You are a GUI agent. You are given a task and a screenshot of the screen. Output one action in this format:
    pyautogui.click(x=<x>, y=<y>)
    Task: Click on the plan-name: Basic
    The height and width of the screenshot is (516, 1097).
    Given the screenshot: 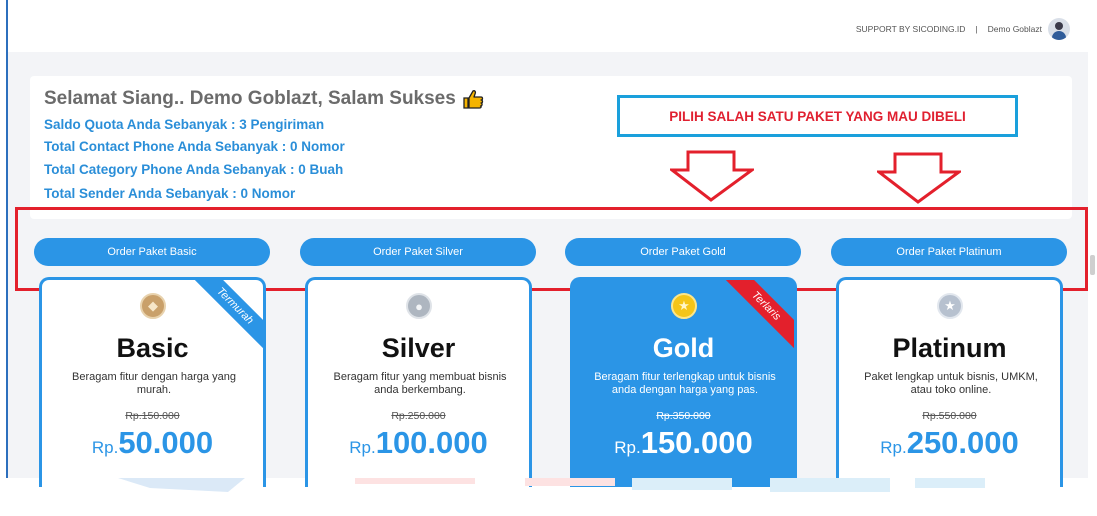 What is the action you would take?
    pyautogui.click(x=152, y=348)
    